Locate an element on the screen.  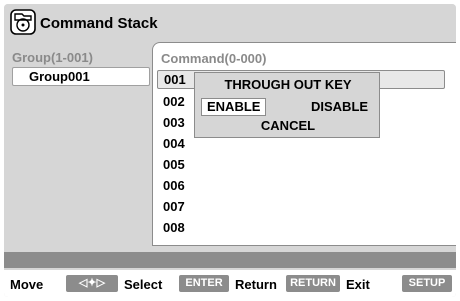
through-out-key-popup: THROUGH OUT KEY ENABLE DISABLE CANCEL is located at coordinates (287, 105).